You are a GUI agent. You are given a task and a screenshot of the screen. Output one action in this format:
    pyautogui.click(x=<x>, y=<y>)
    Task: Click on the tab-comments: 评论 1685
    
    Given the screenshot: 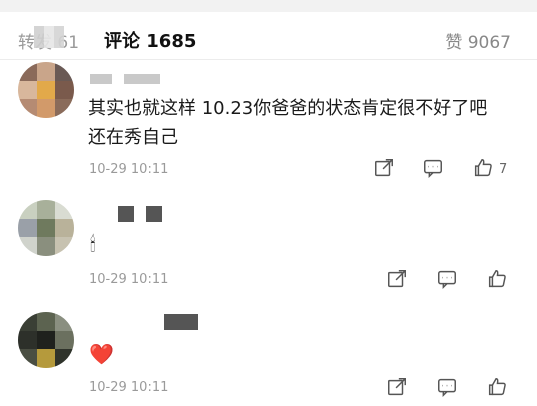 What is the action you would take?
    pyautogui.click(x=150, y=40)
    